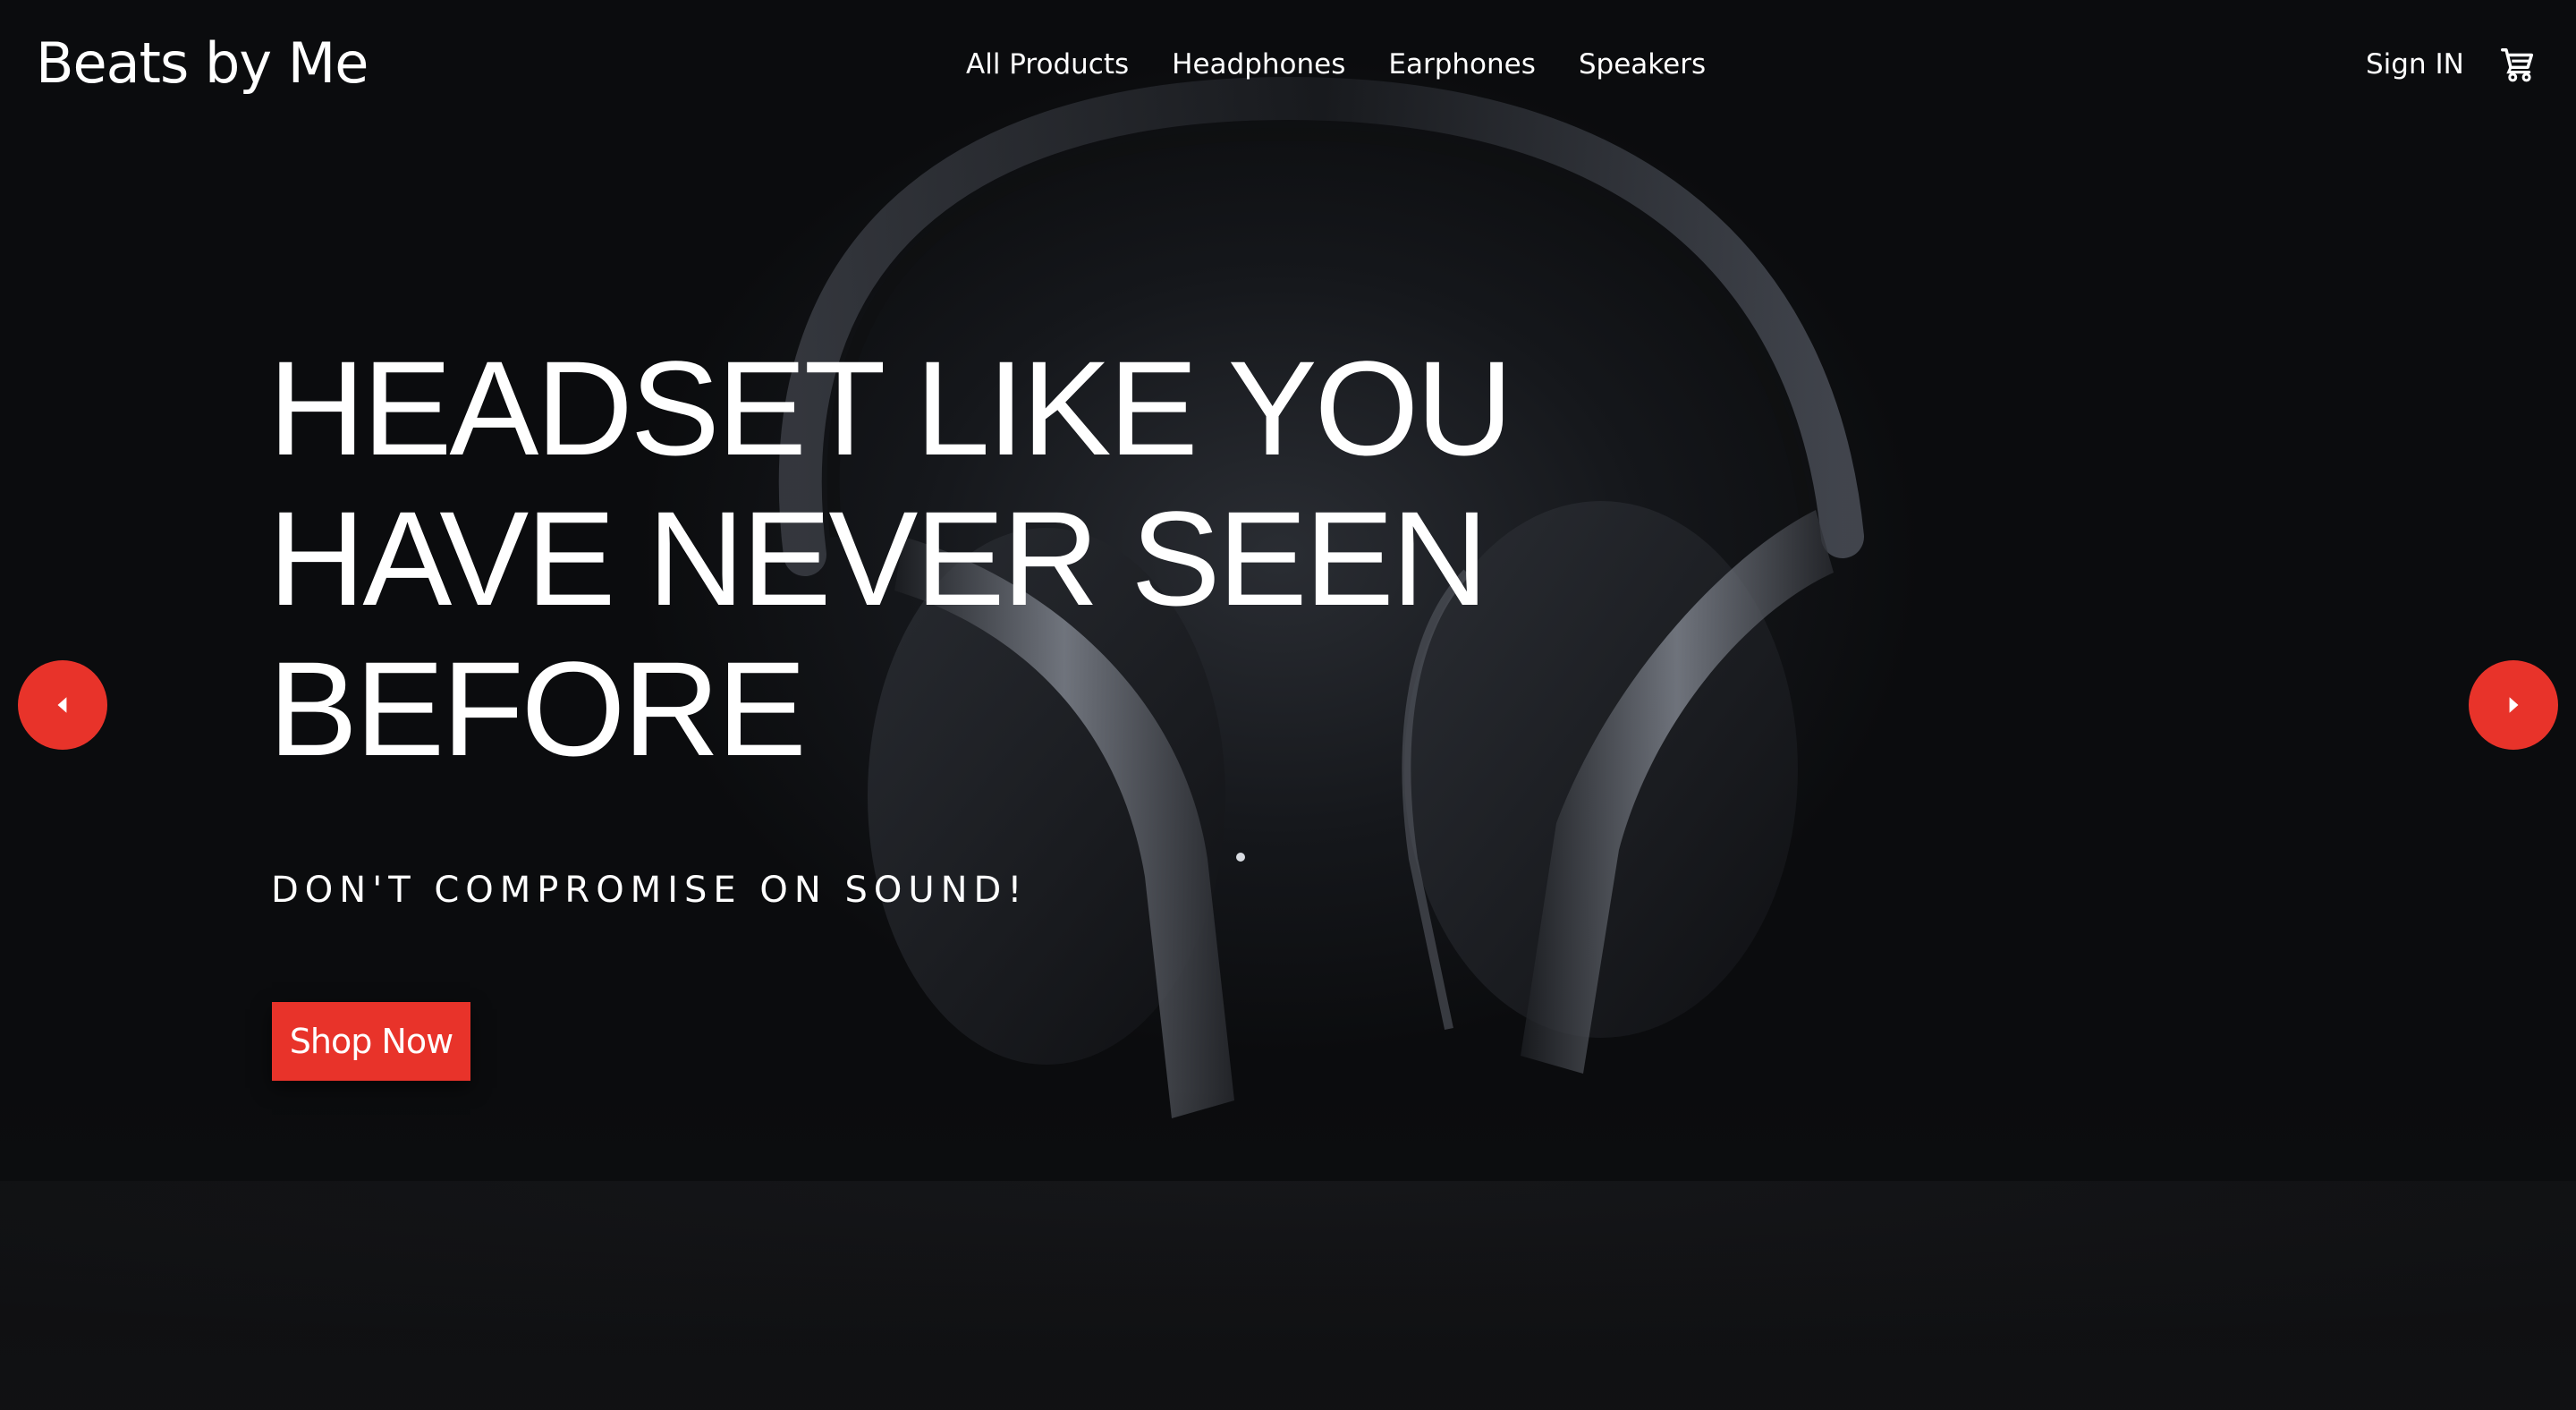 The image size is (2576, 1410). What do you see at coordinates (890, 408) in the screenshot?
I see `hero-headline-line: HEADSET LIKE YOU` at bounding box center [890, 408].